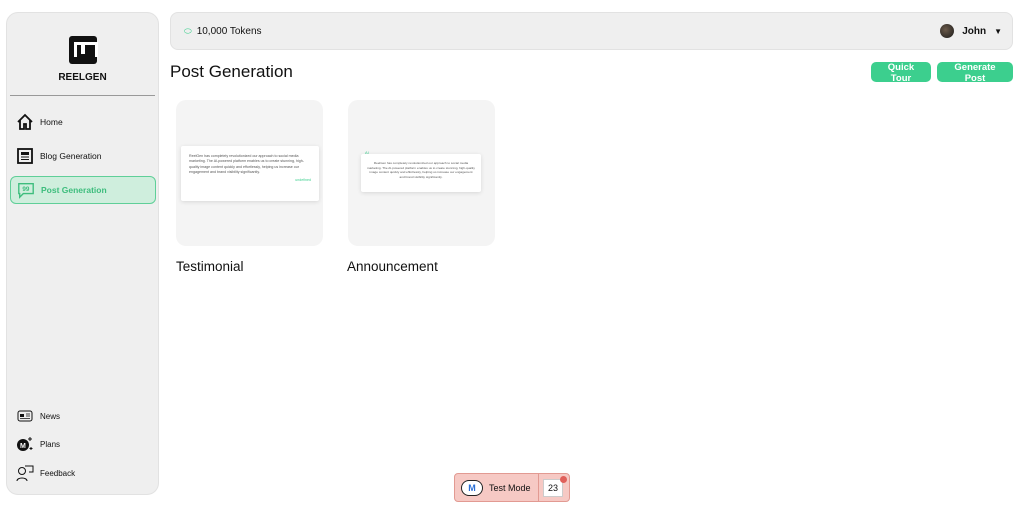 Image resolution: width=1024 pixels, height=510 pixels. Describe the element at coordinates (58, 473) in the screenshot. I see `sidebar-item-label: Feedback` at that location.